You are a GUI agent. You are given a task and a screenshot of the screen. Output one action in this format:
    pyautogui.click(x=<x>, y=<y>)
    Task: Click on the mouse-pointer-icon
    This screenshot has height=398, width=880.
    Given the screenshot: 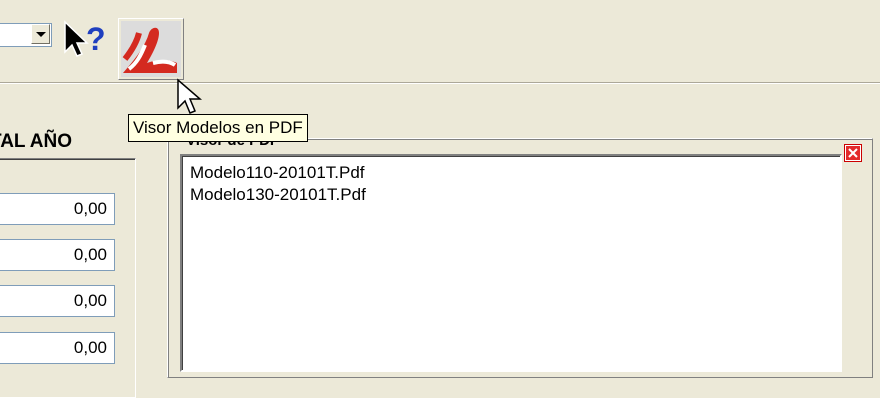 What is the action you would take?
    pyautogui.click(x=190, y=96)
    